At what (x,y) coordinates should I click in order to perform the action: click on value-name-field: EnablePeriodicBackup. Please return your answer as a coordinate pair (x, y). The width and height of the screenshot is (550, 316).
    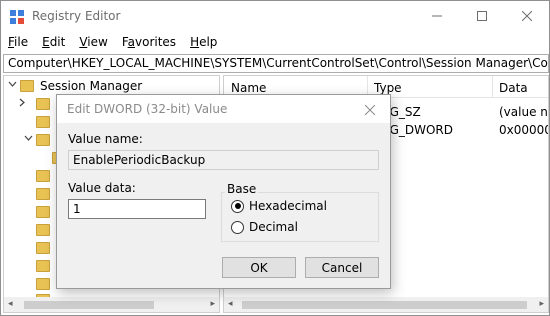
    Looking at the image, I should click on (223, 160).